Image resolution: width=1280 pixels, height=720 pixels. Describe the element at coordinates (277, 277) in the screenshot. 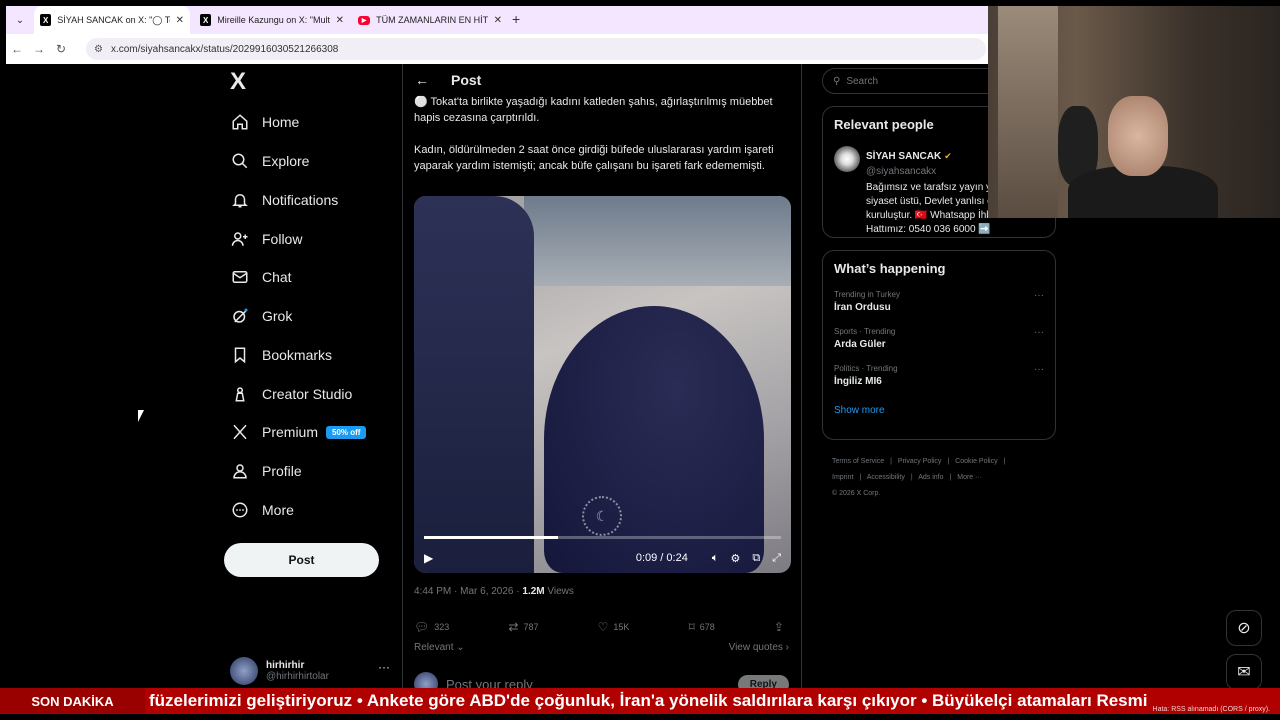

I see `sidebar-item-label: Chat` at that location.